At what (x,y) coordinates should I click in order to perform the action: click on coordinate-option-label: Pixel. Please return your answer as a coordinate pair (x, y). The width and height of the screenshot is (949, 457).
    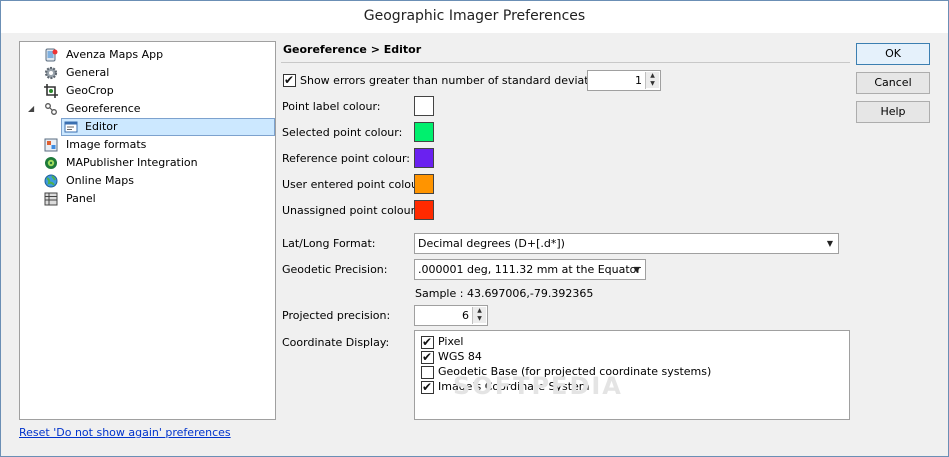
    Looking at the image, I should click on (451, 341).